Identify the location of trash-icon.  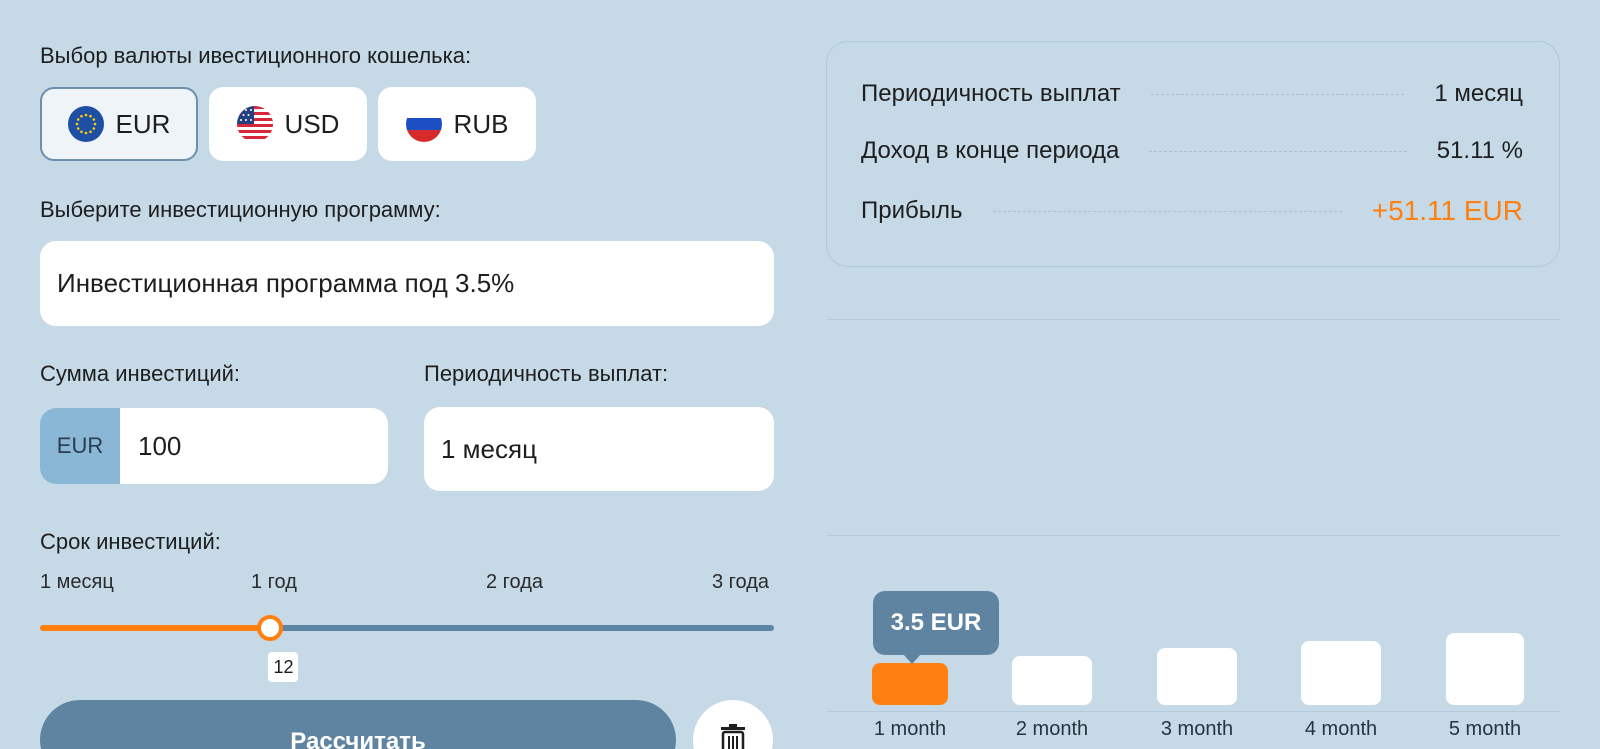
(733, 736).